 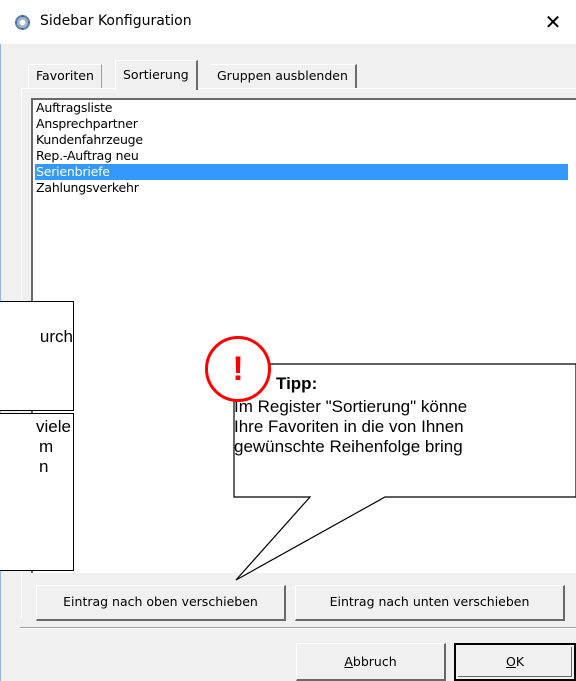 I want to click on move-up-button: Eintrag nach oben verschieben, so click(x=161, y=603).